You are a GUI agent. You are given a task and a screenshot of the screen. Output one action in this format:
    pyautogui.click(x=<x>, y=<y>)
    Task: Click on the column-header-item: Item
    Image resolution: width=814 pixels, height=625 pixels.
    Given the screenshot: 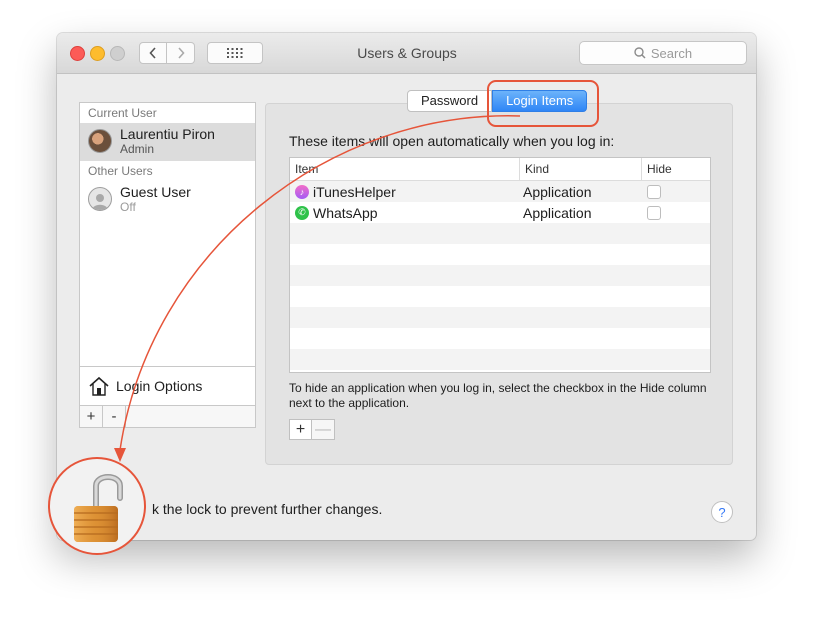 What is the action you would take?
    pyautogui.click(x=404, y=169)
    